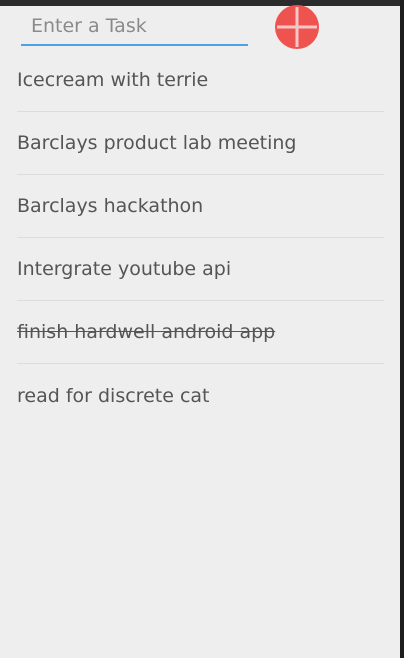  I want to click on task-label: read for discrete cat, so click(113, 395).